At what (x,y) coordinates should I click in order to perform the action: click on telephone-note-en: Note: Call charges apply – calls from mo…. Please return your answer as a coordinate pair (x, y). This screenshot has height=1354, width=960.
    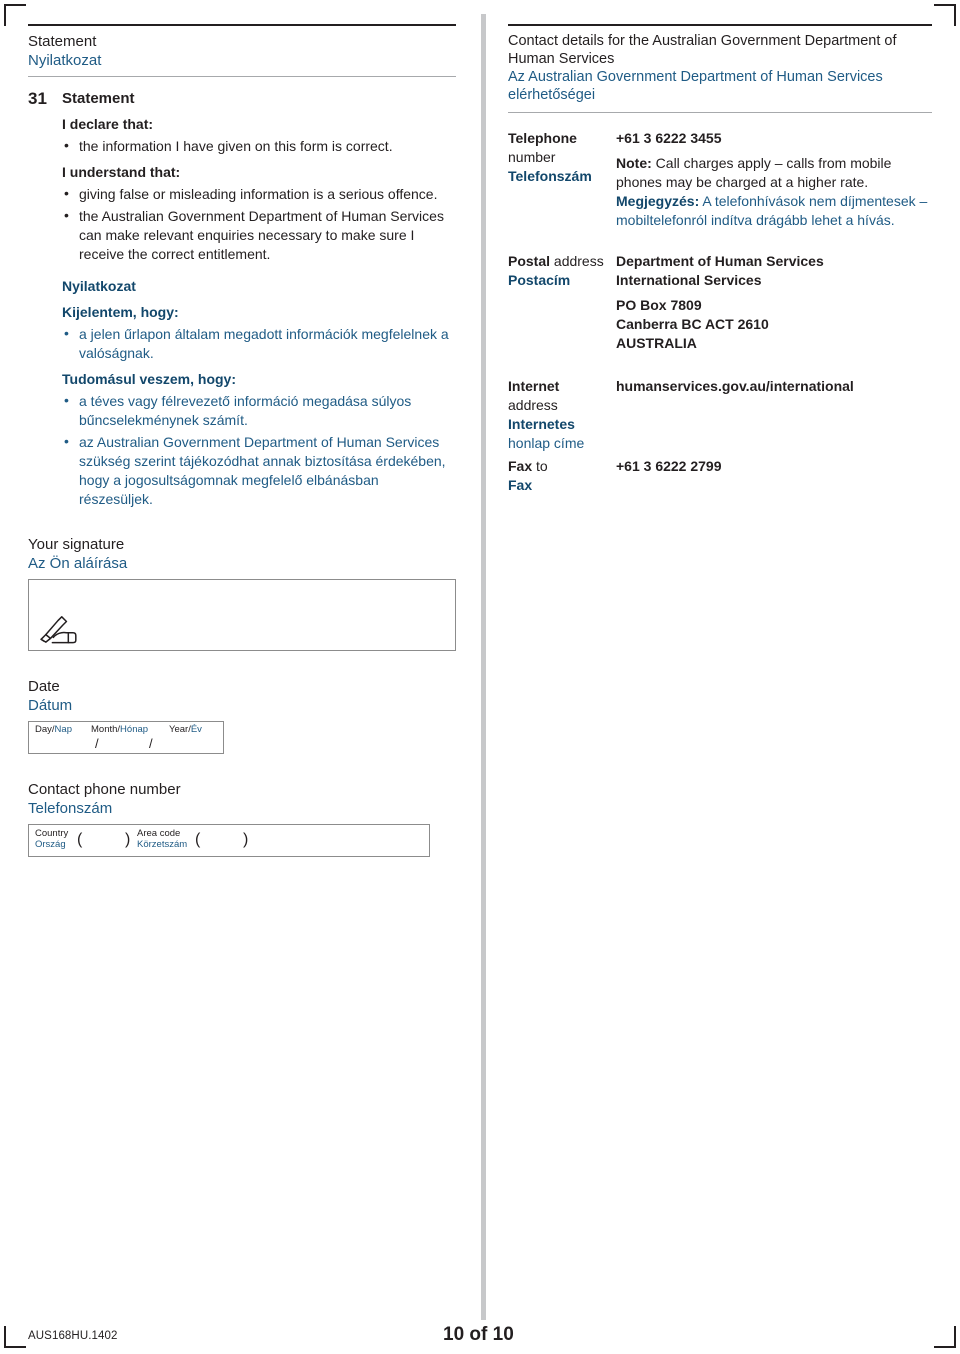
    Looking at the image, I should click on (774, 173).